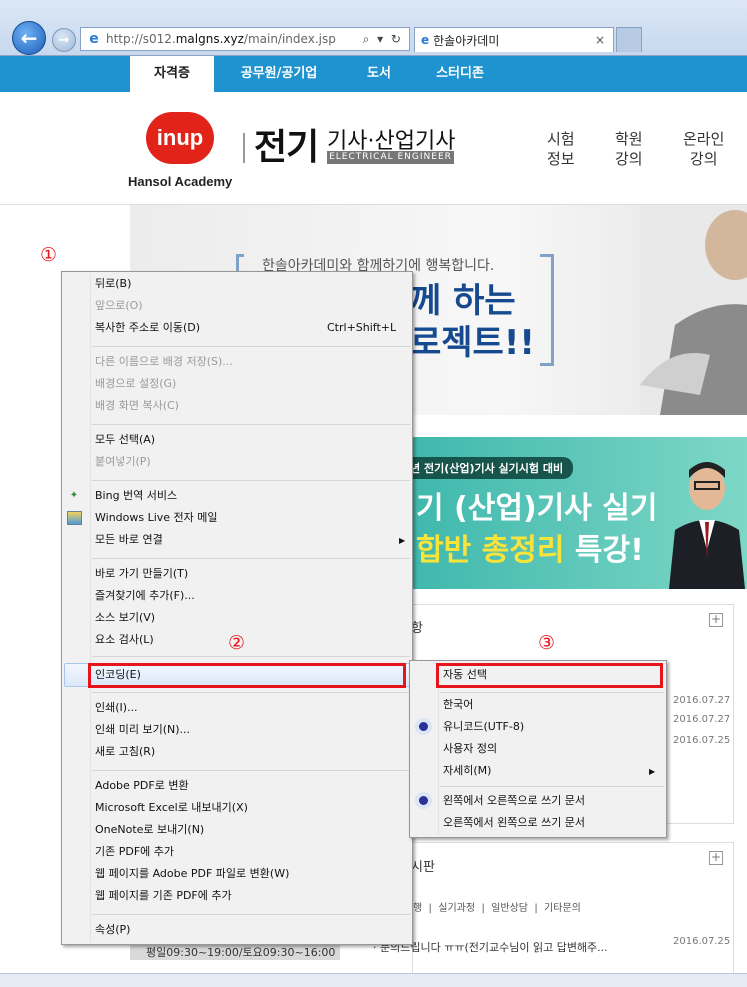  What do you see at coordinates (600, 40) in the screenshot?
I see `tab-close-icon: ×` at bounding box center [600, 40].